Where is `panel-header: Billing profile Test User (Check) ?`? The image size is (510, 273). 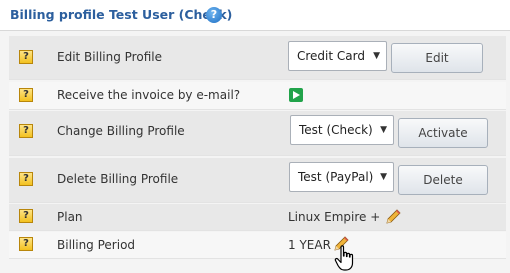
panel-header: Billing profile Test User (Check) ? is located at coordinates (255, 15).